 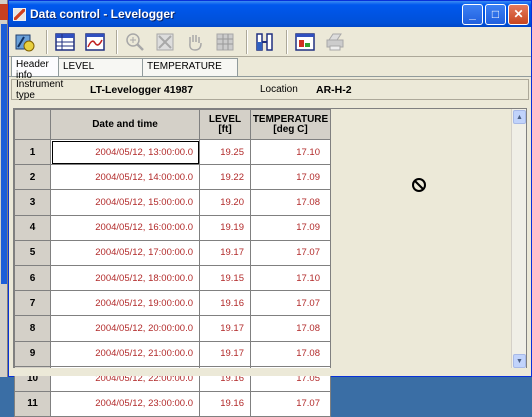 I want to click on vertical-scrollbar: ▲ ▼, so click(x=518, y=239).